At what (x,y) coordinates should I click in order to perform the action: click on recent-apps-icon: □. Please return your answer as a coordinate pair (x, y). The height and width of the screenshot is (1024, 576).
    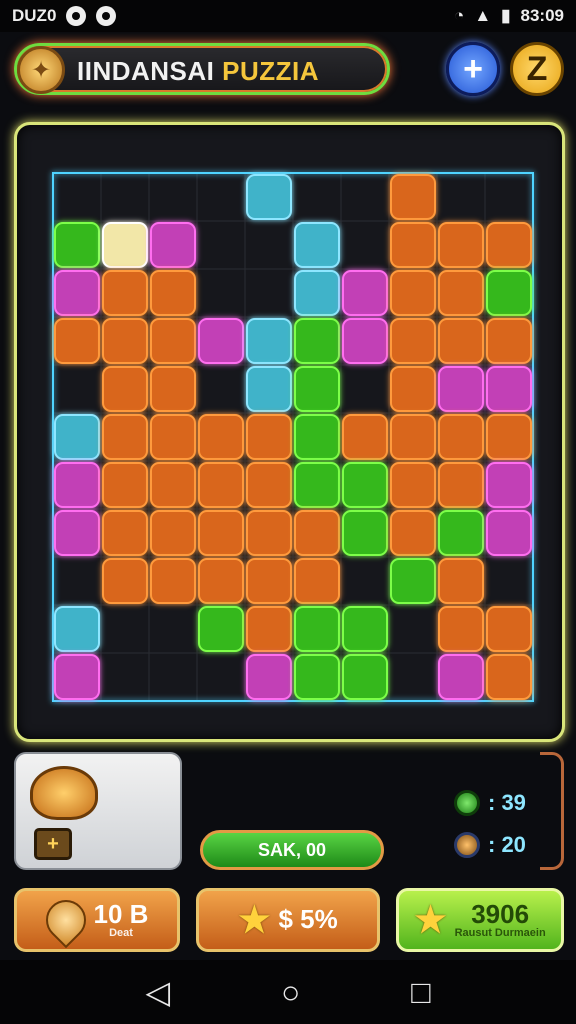
    Looking at the image, I should click on (420, 992).